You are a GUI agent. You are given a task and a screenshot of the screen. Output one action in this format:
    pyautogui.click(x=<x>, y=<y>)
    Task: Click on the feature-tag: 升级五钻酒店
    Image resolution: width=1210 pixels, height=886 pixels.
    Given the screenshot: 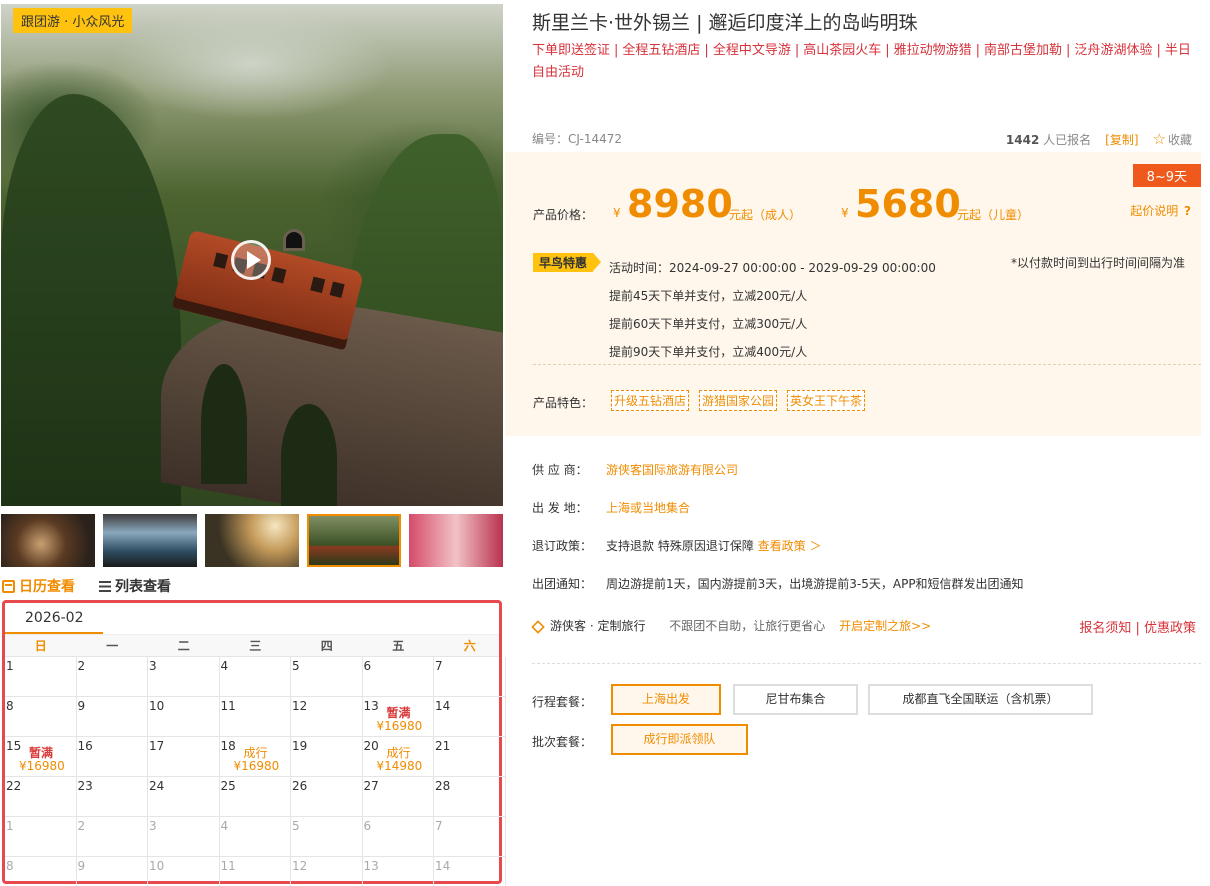 What is the action you would take?
    pyautogui.click(x=650, y=400)
    